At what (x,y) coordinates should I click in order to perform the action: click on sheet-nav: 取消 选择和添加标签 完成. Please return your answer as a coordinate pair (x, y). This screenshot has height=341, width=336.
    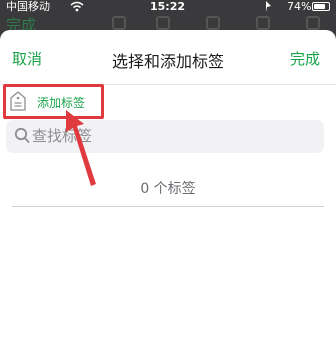
    Looking at the image, I should click on (168, 54).